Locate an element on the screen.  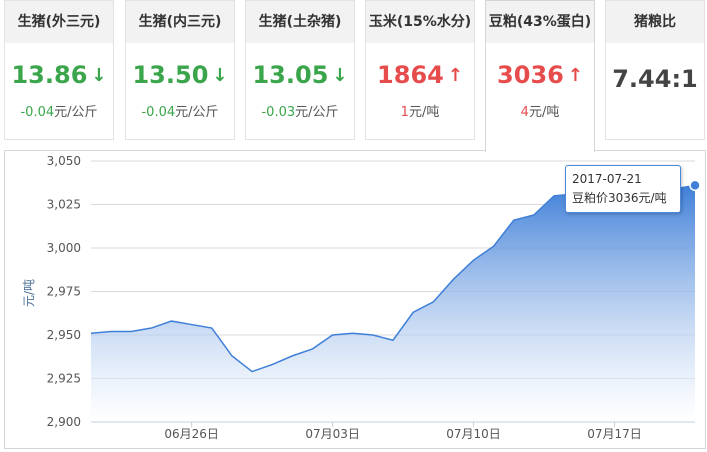
y-tick-label: 3,025 is located at coordinates (64, 205).